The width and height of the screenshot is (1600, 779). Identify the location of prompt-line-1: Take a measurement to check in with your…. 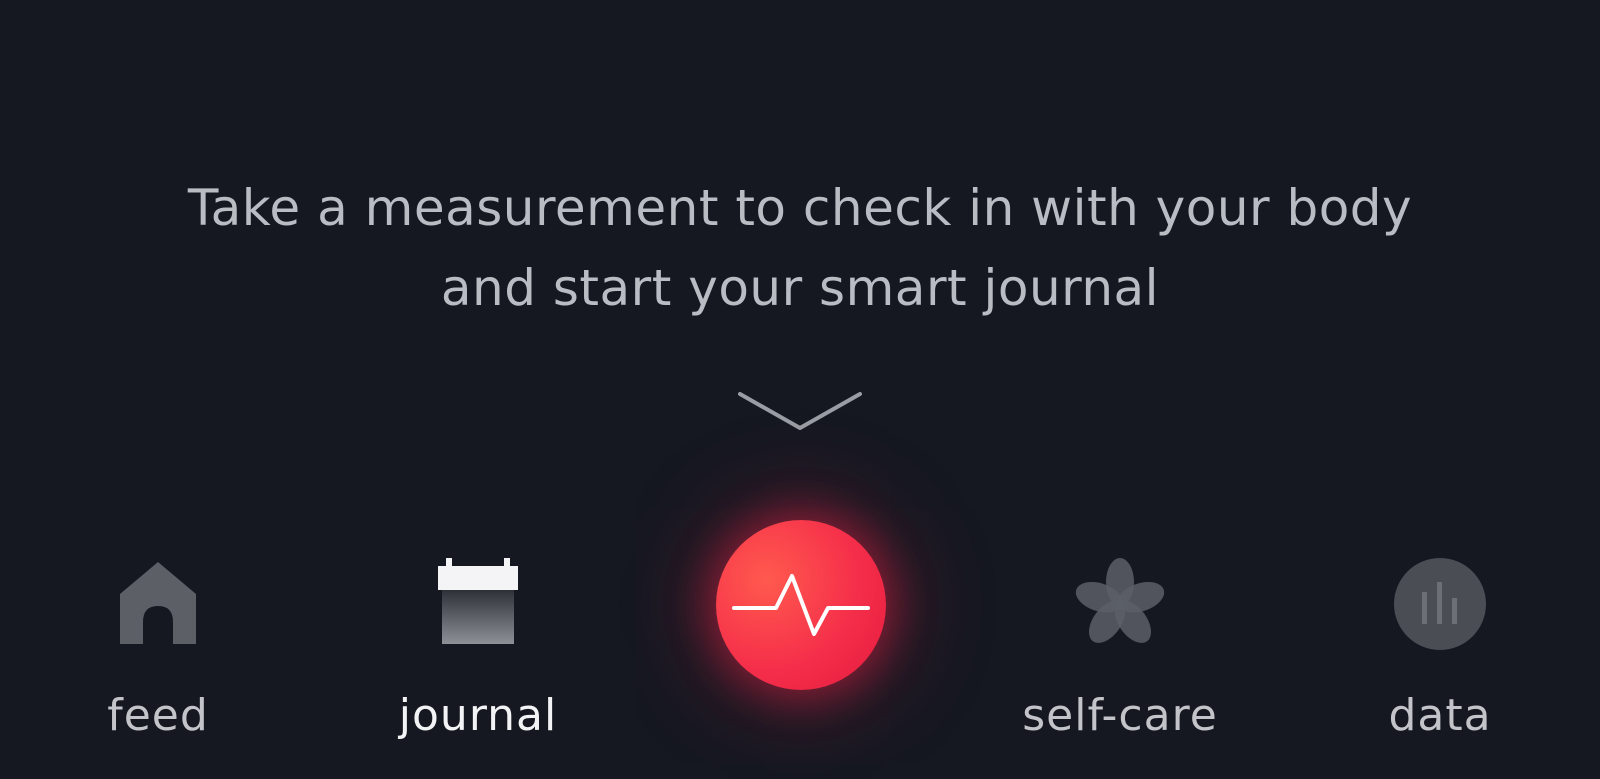
(800, 208).